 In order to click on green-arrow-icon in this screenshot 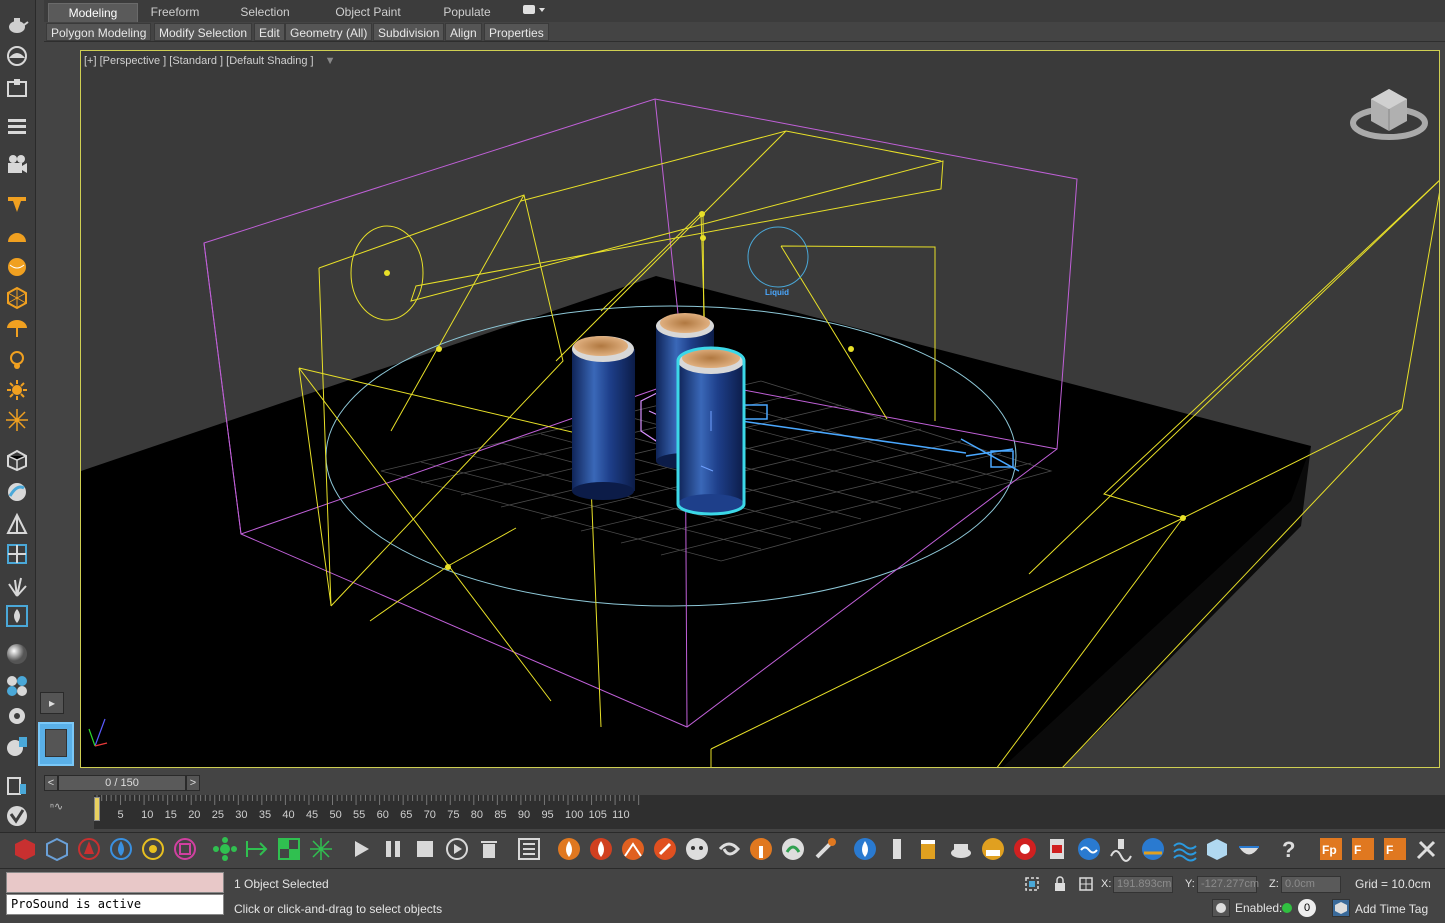, I will do `click(257, 849)`.